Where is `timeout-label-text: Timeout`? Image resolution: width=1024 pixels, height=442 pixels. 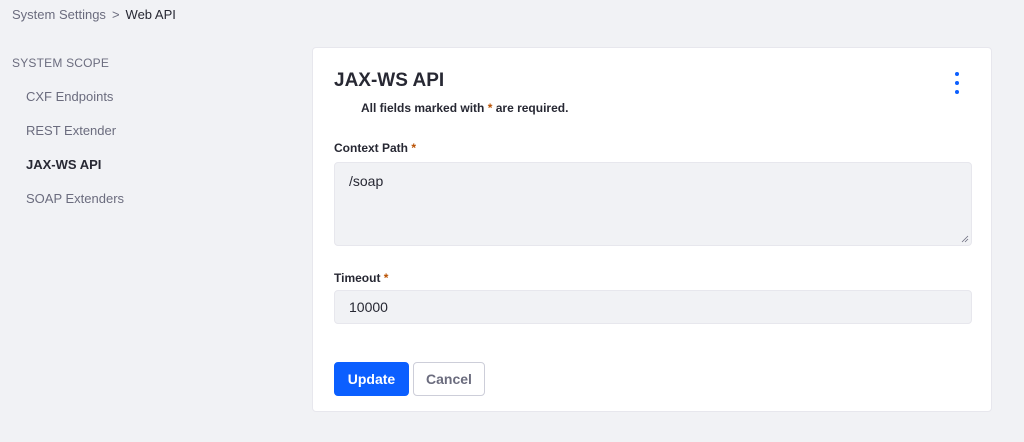
timeout-label-text: Timeout is located at coordinates (357, 278).